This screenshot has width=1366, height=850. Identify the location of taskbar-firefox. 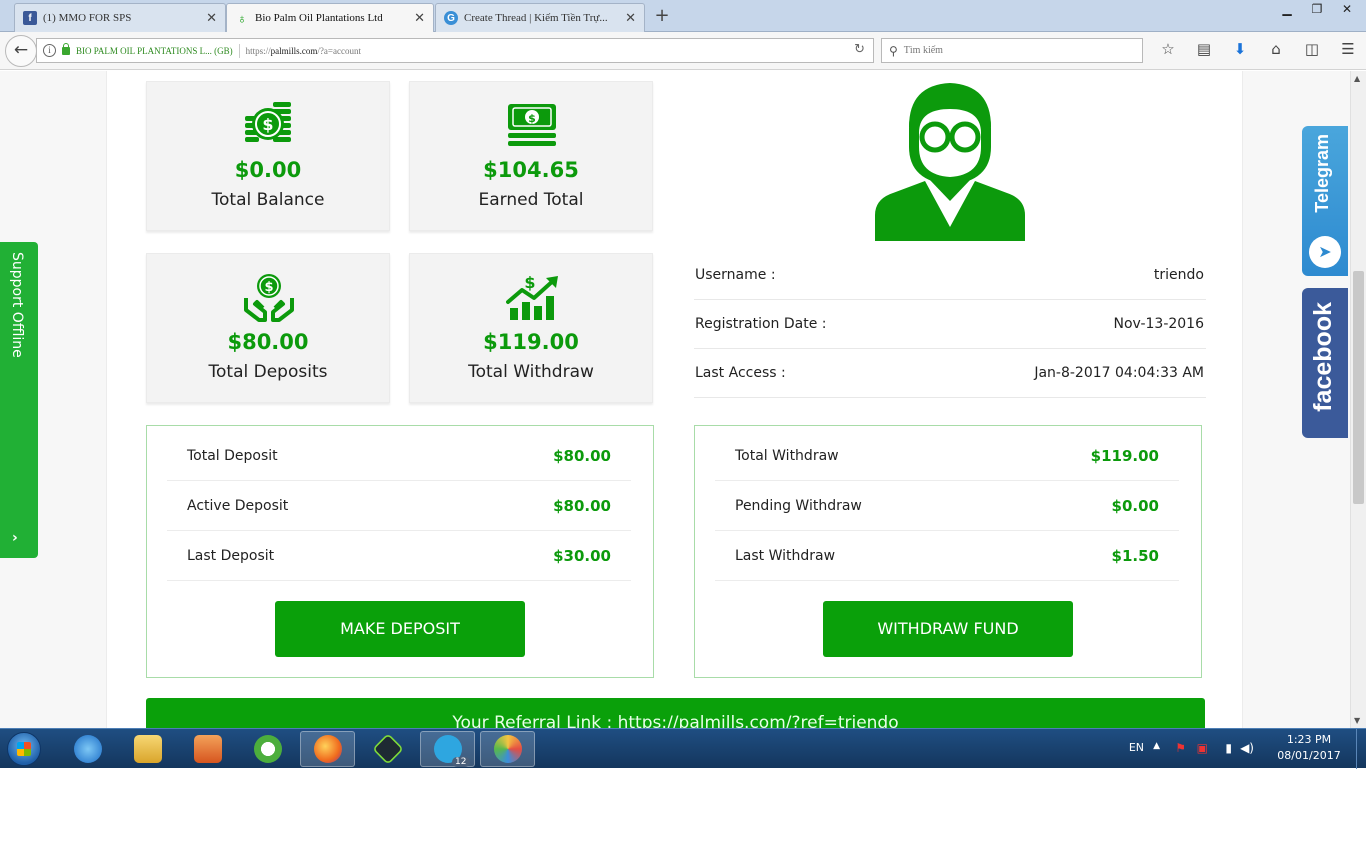
(327, 749).